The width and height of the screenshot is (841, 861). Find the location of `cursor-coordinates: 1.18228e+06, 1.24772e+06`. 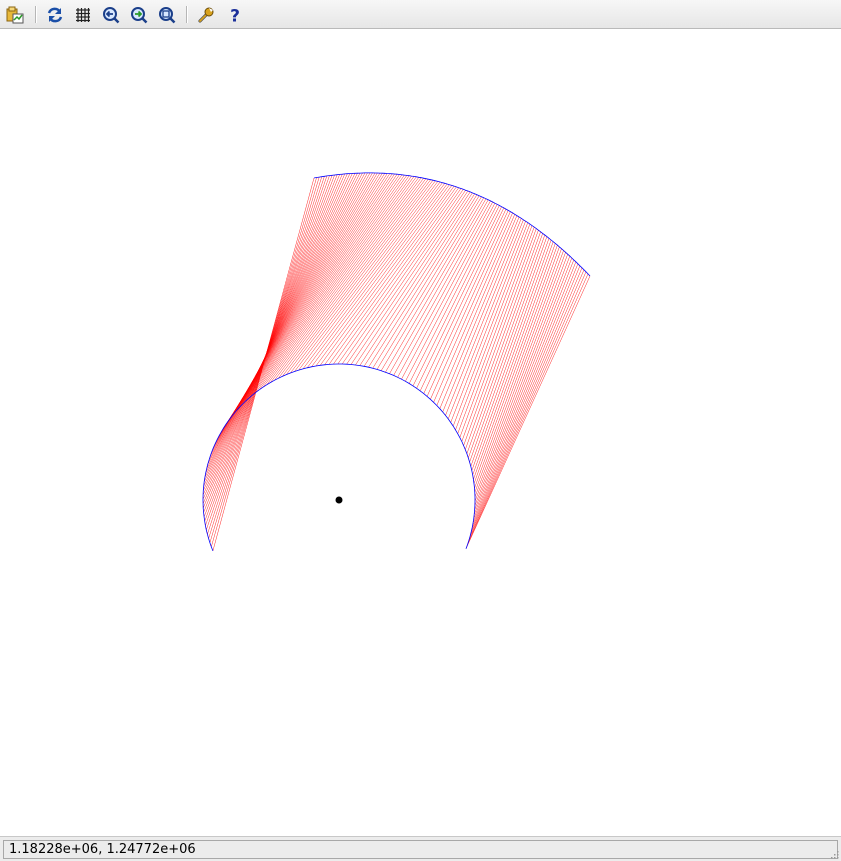

cursor-coordinates: 1.18228e+06, 1.24772e+06 is located at coordinates (420, 849).